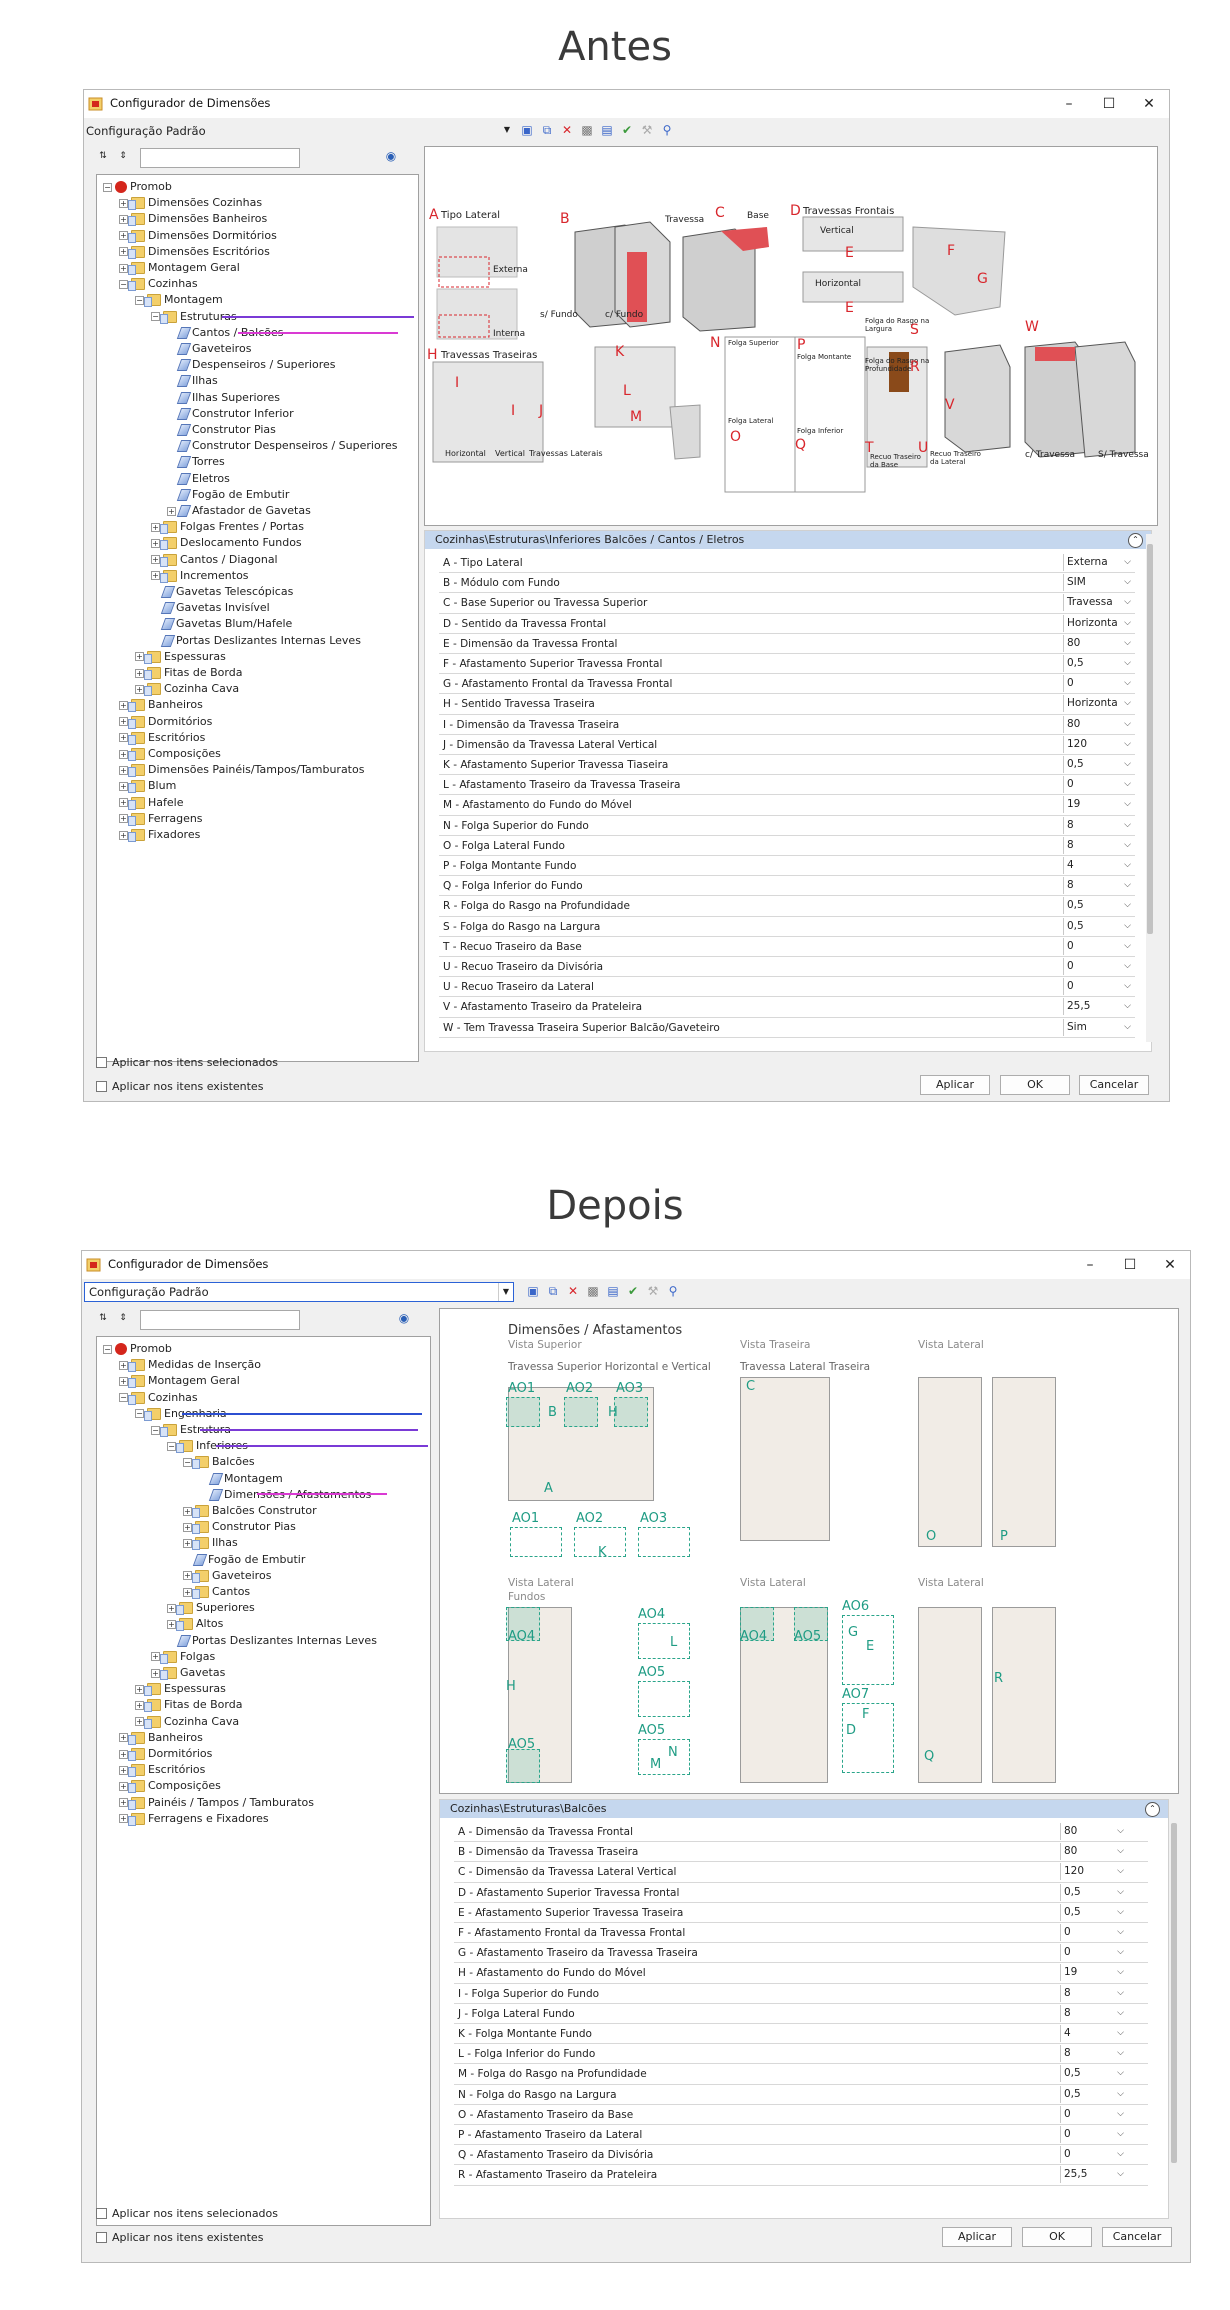 The image size is (1230, 2310). What do you see at coordinates (787, 563) in the screenshot?
I see `property-row: A - Tipo Lateral Externa ⌵` at bounding box center [787, 563].